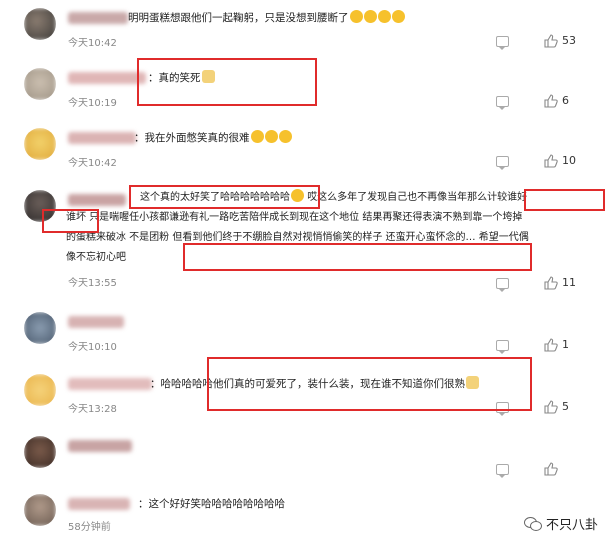 The image size is (612, 550). What do you see at coordinates (565, 100) in the screenshot?
I see `like-count: 6` at bounding box center [565, 100].